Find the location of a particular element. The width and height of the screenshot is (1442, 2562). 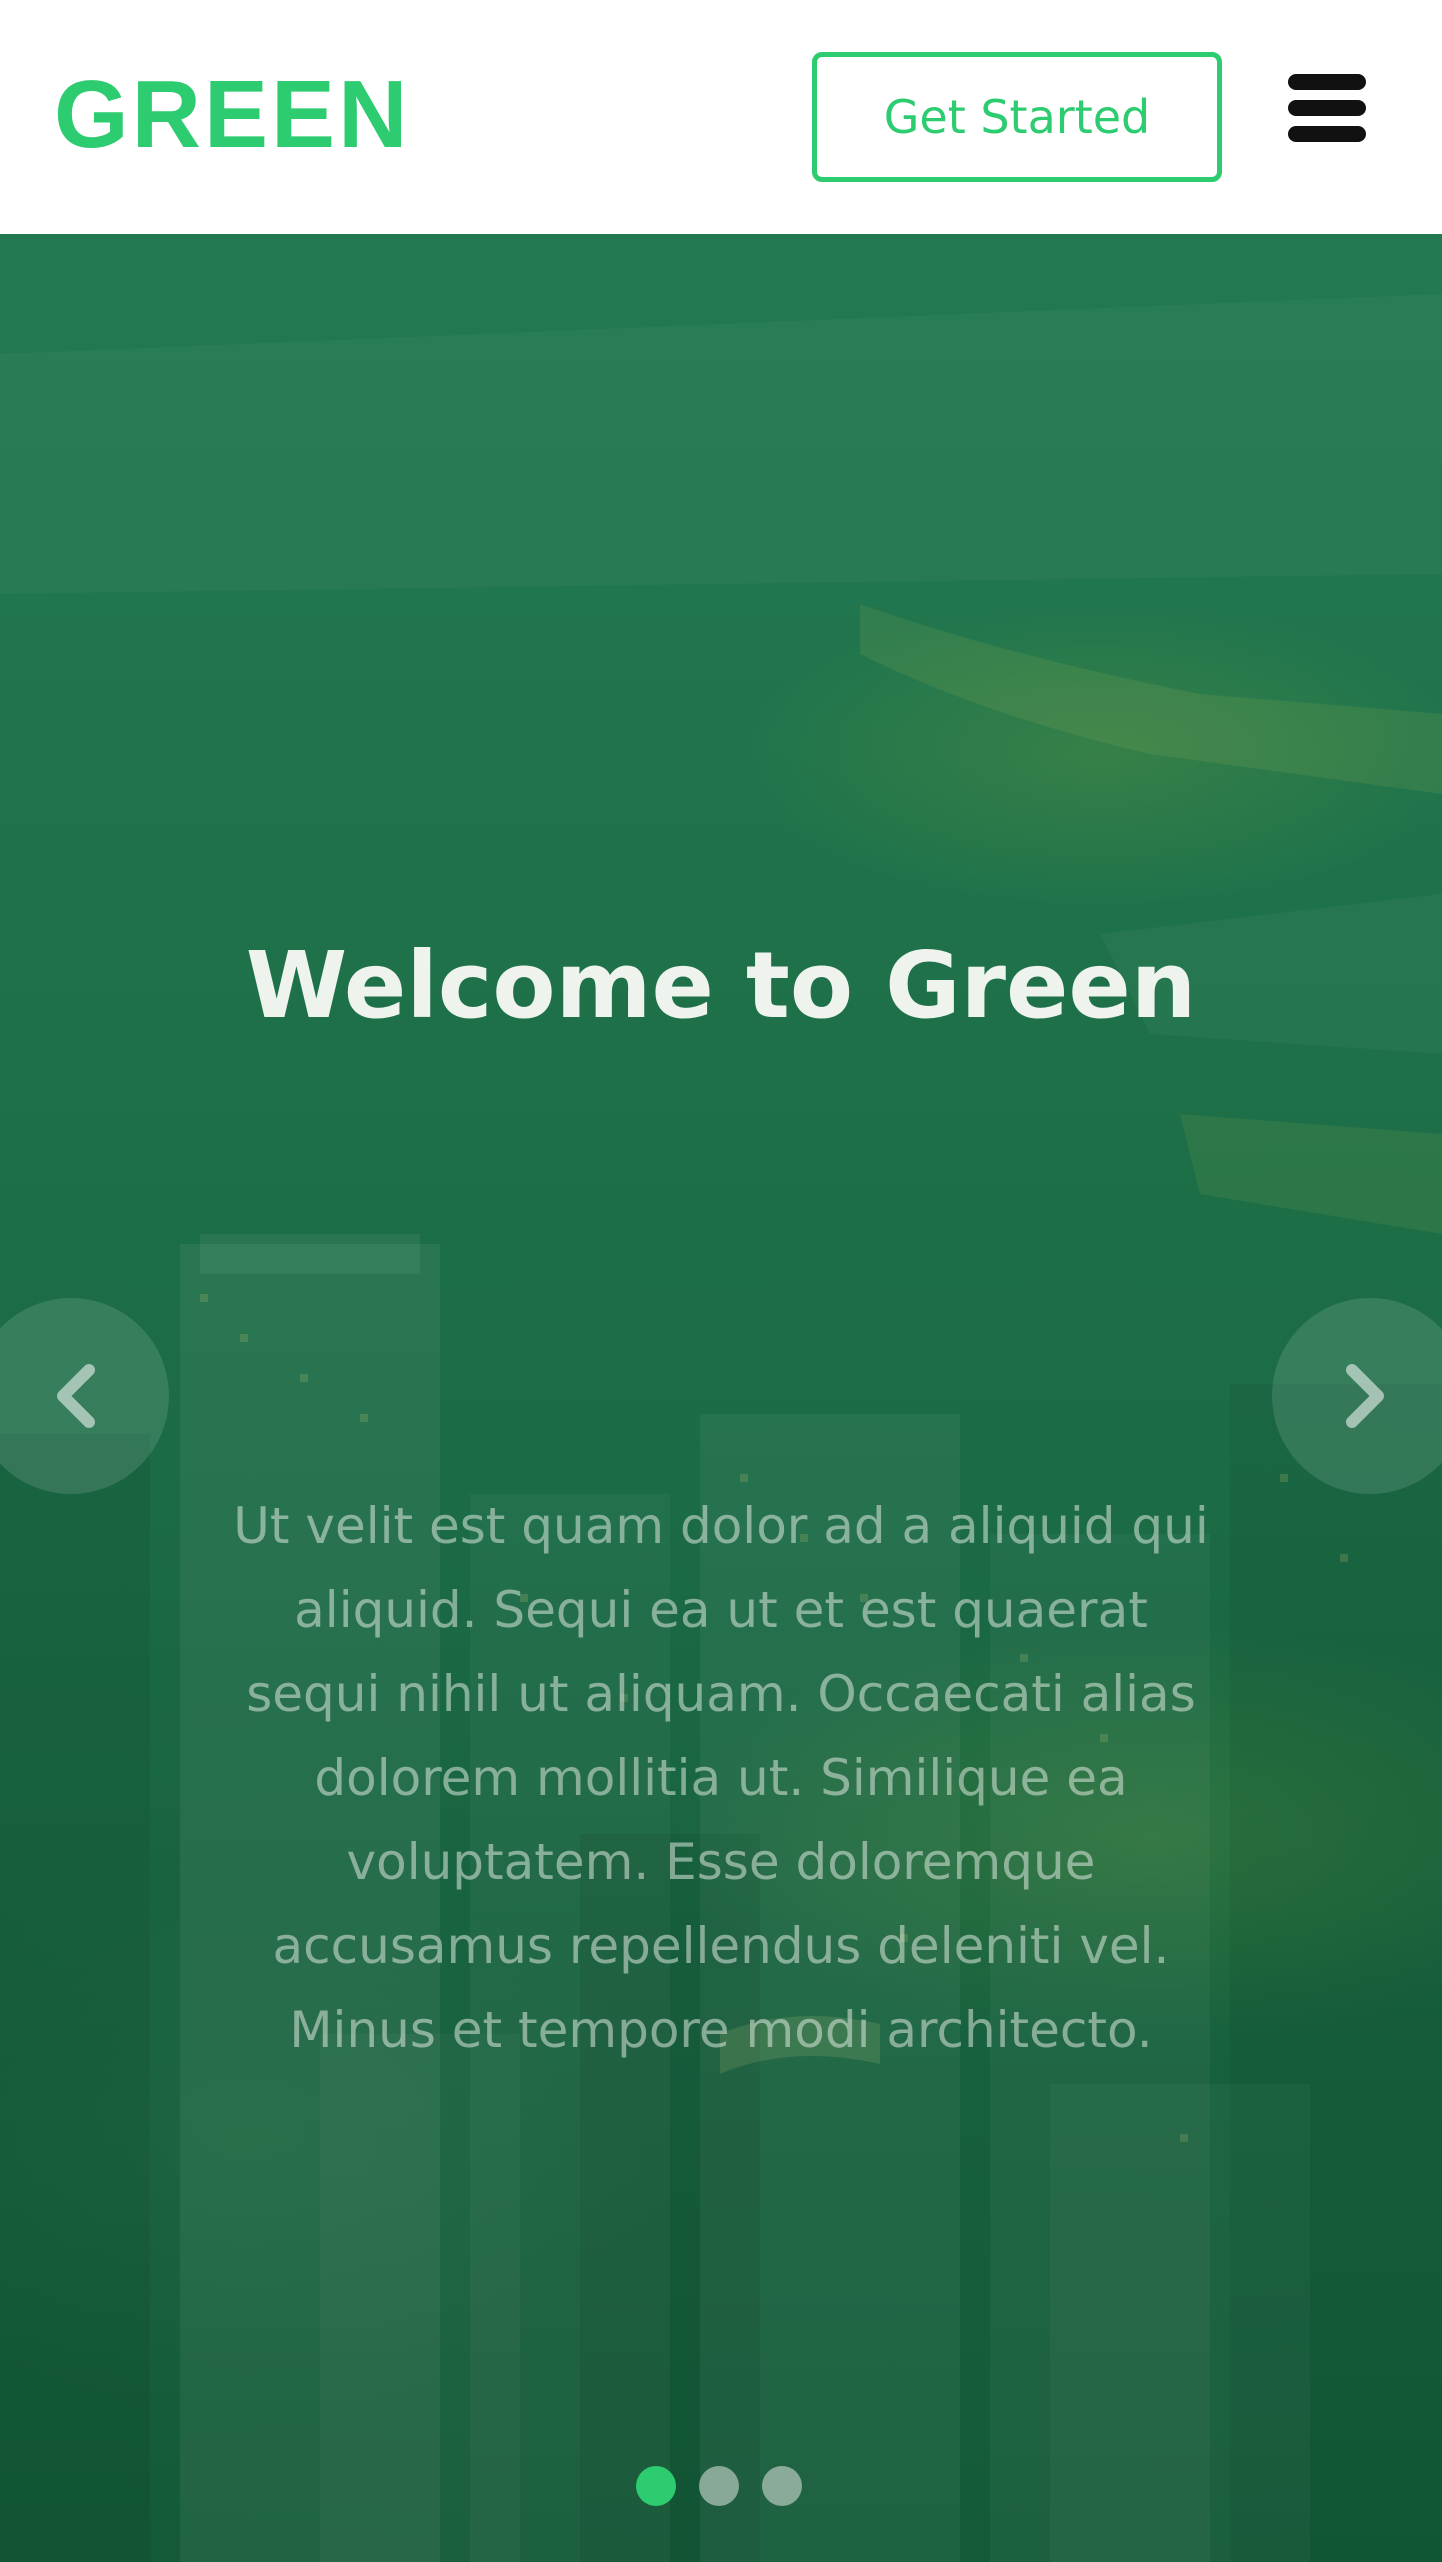

hamburger-menu-icon is located at coordinates (1327, 108).